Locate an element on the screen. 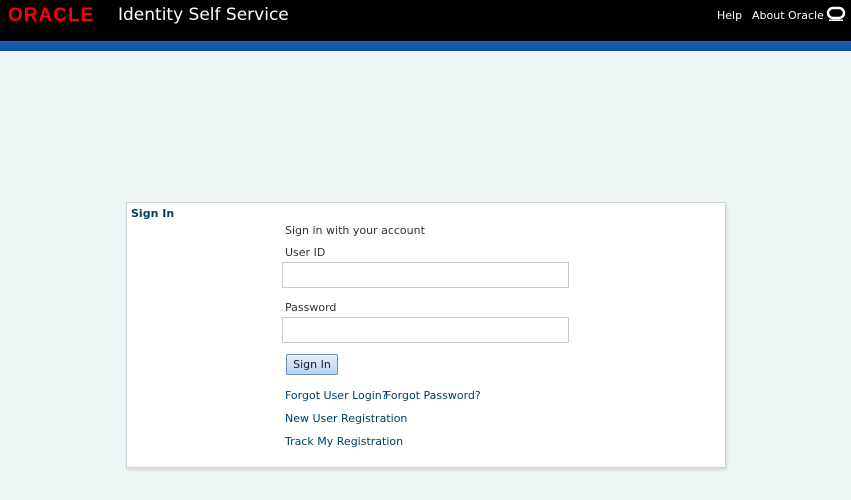 Image resolution: width=851 pixels, height=500 pixels. oracle-o-icon is located at coordinates (836, 13).